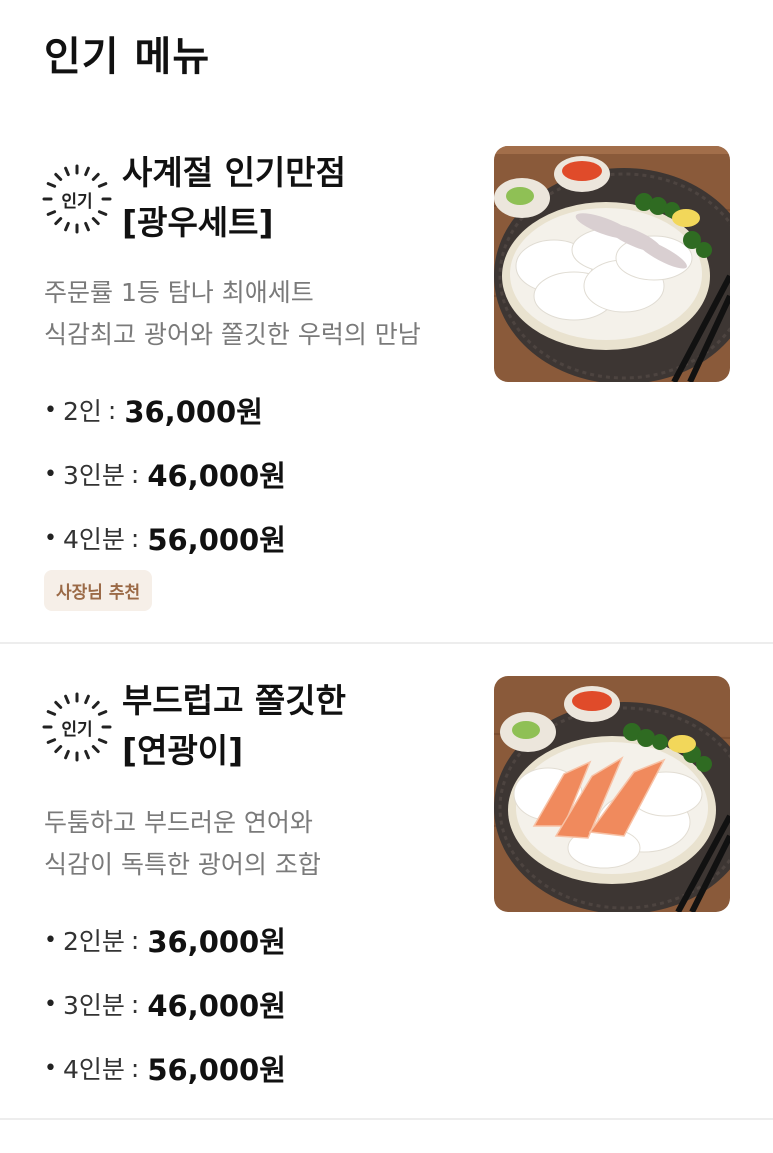 The width and height of the screenshot is (773, 1153). What do you see at coordinates (82, 411) in the screenshot?
I see `price-portion: 2인` at bounding box center [82, 411].